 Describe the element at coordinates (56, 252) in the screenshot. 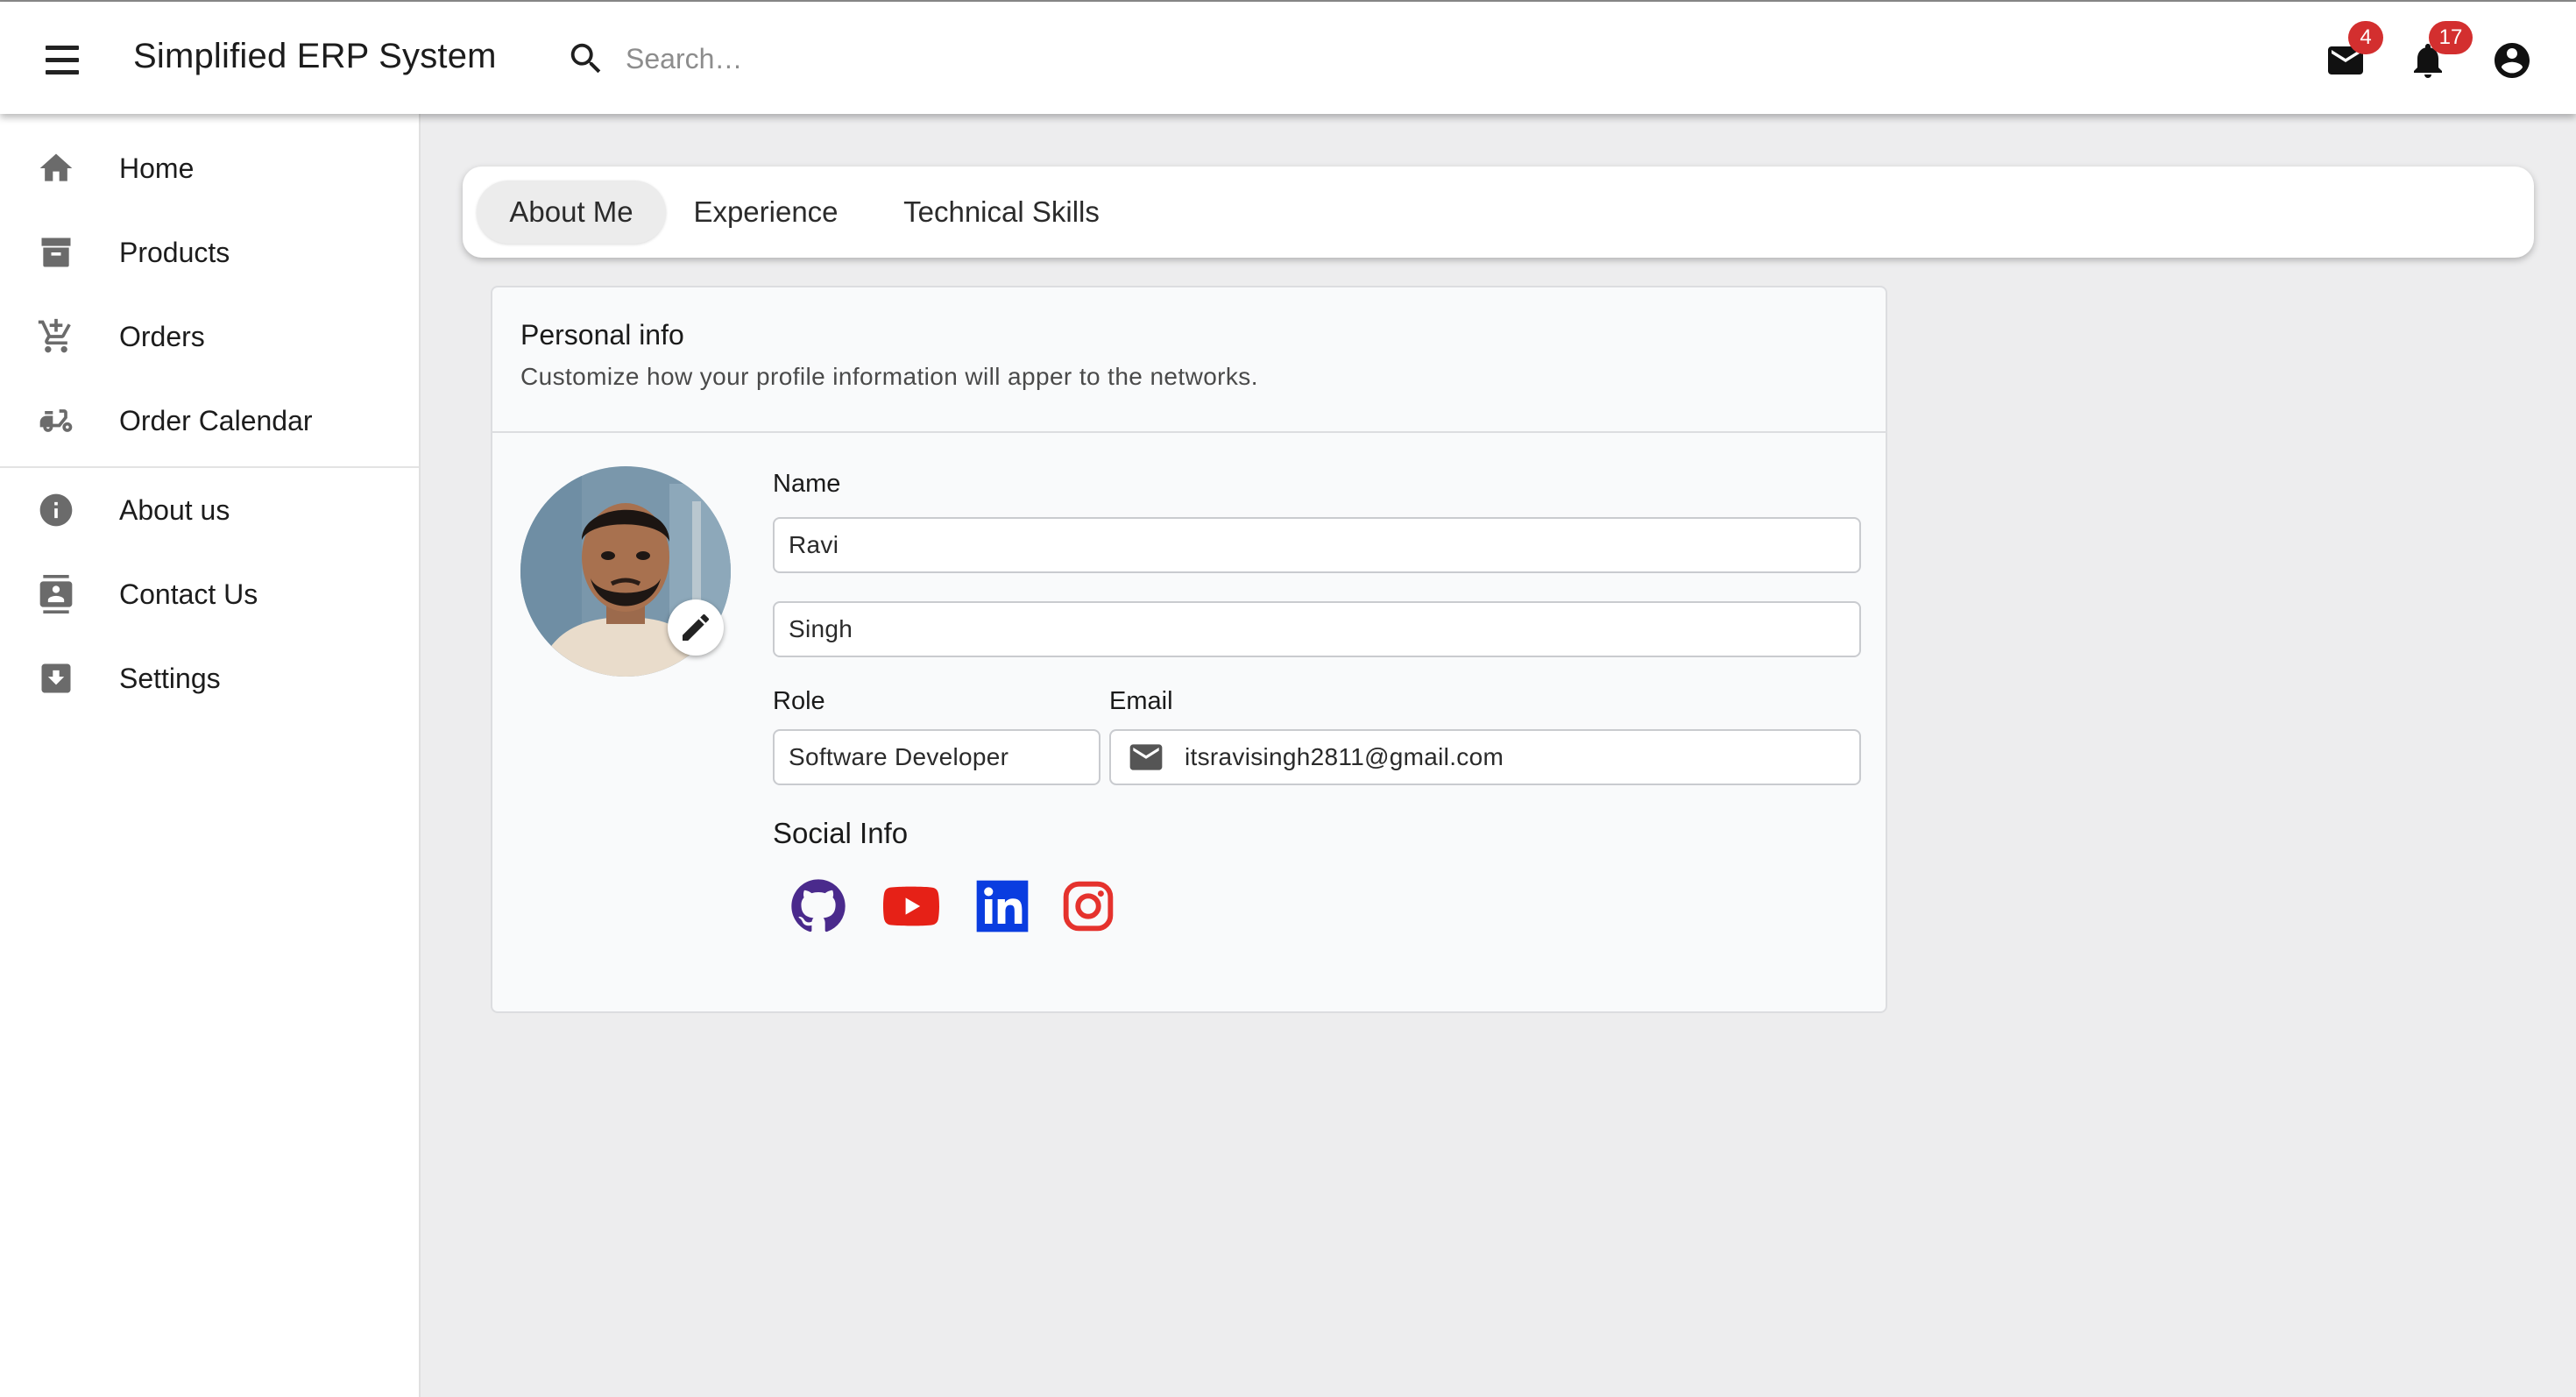

I see `archive-box-icon` at that location.